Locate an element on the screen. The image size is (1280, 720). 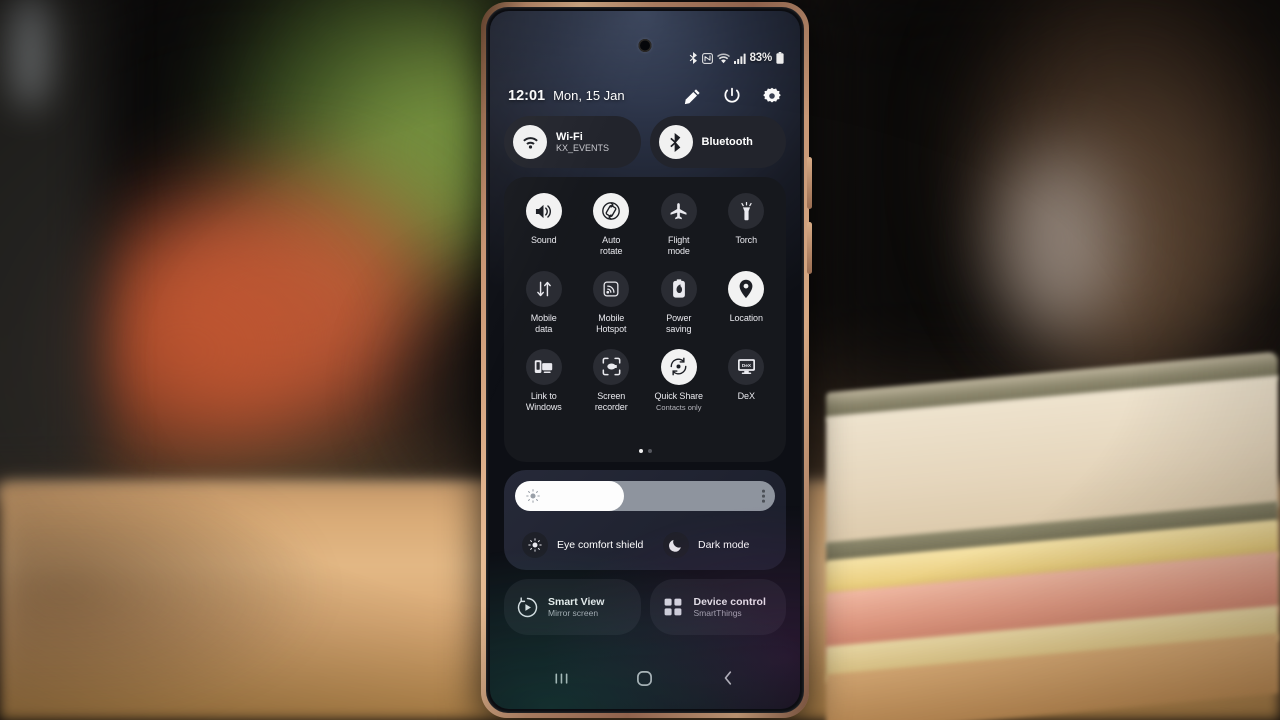
toggle-location: Location is located at coordinates (747, 302).